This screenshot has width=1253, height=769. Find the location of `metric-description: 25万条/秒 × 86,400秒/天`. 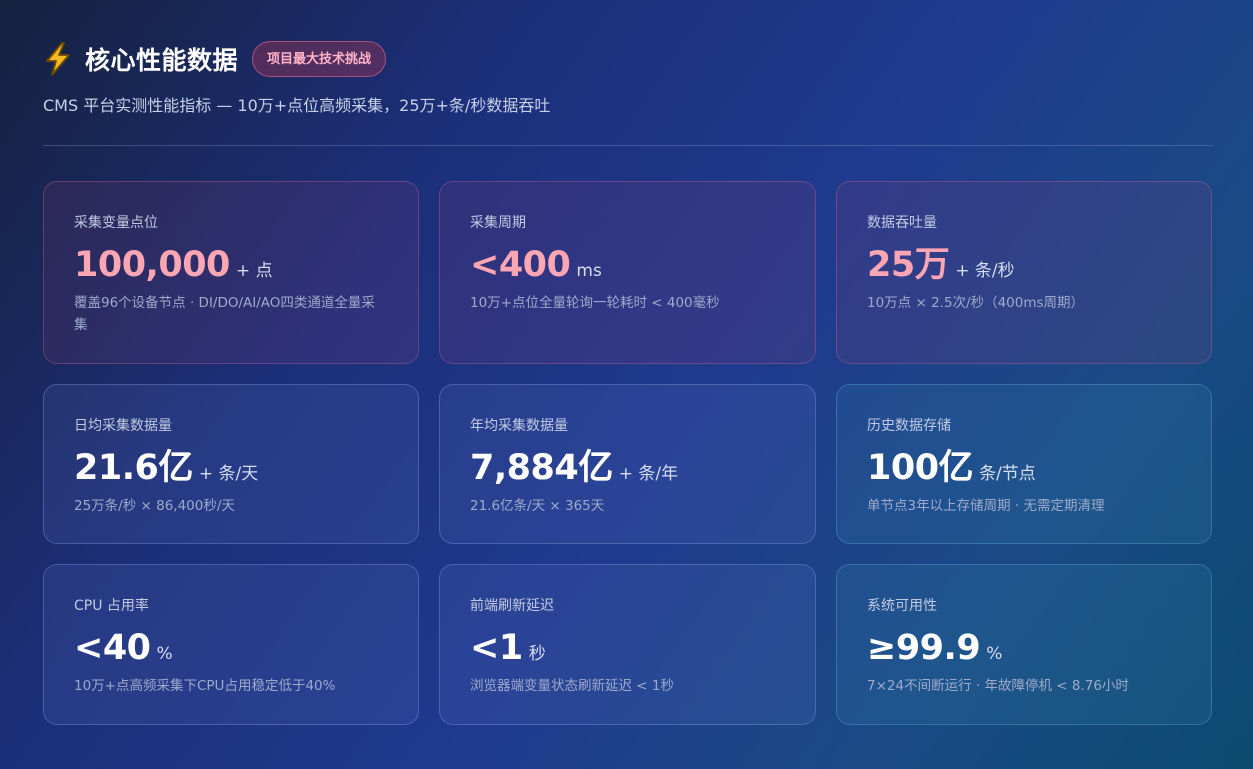

metric-description: 25万条/秒 × 86,400秒/天 is located at coordinates (154, 506).